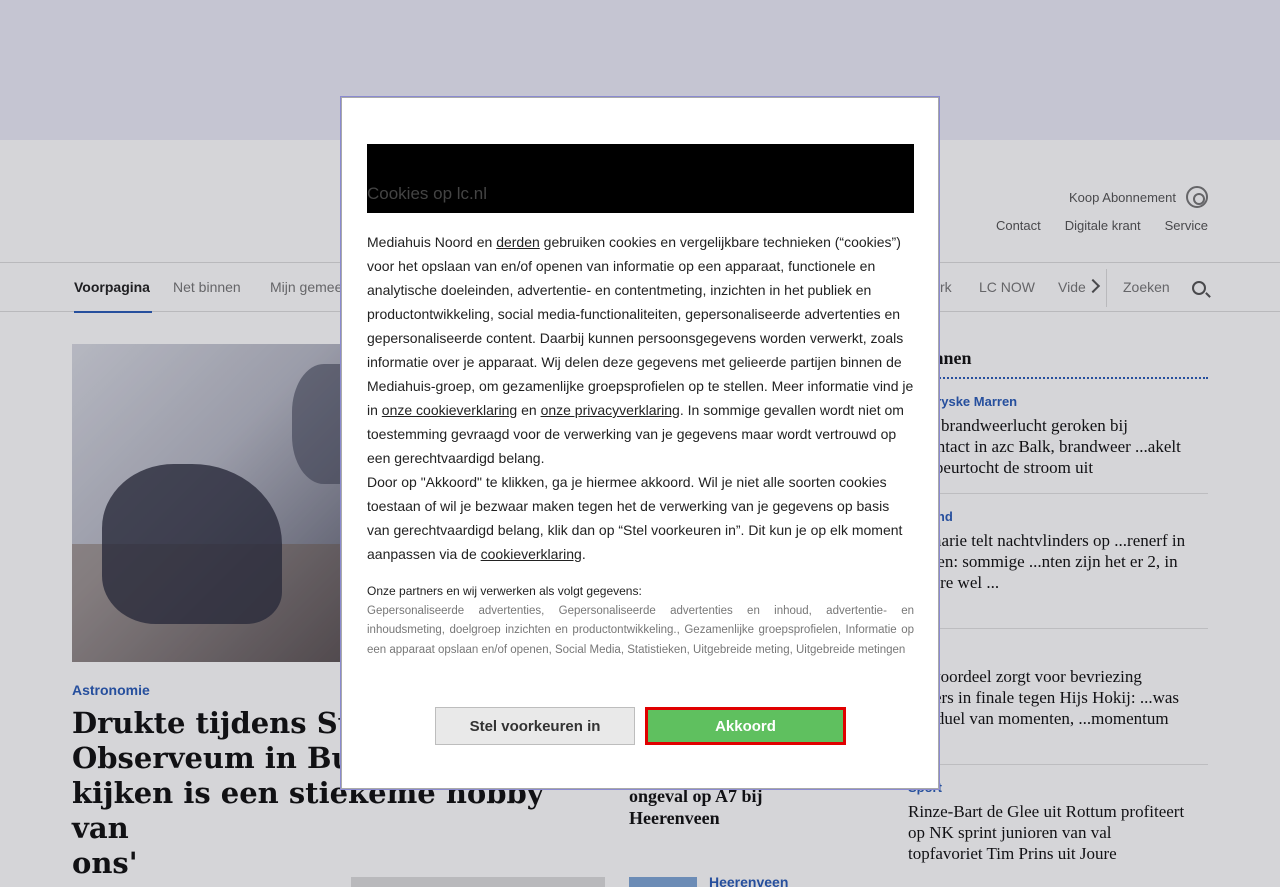 Image resolution: width=1280 pixels, height=887 pixels. I want to click on privacy-statement-link: onze privacyverklaring, so click(610, 410).